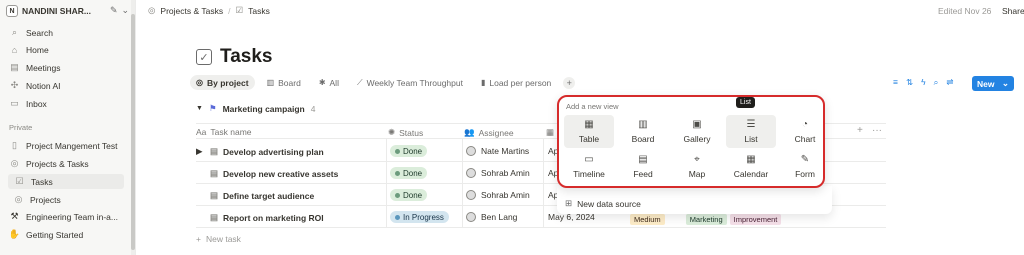 The height and width of the screenshot is (255, 1024). Describe the element at coordinates (697, 173) in the screenshot. I see `view-option-label: Map` at that location.